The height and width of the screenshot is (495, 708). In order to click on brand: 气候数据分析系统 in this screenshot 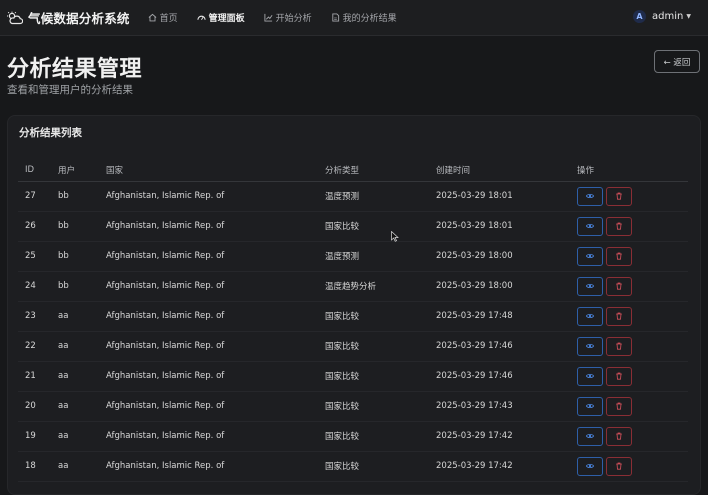, I will do `click(68, 17)`.